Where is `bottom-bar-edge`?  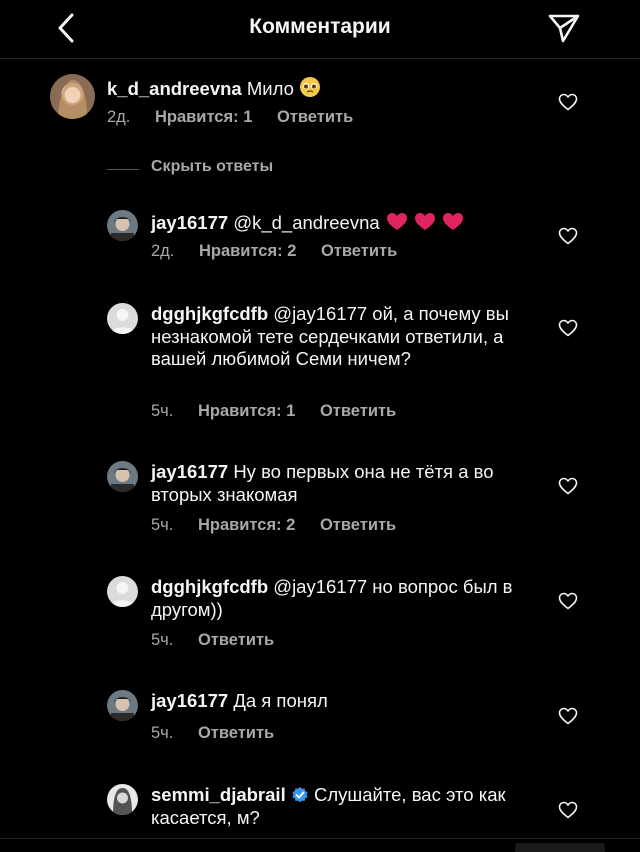
bottom-bar-edge is located at coordinates (560, 847).